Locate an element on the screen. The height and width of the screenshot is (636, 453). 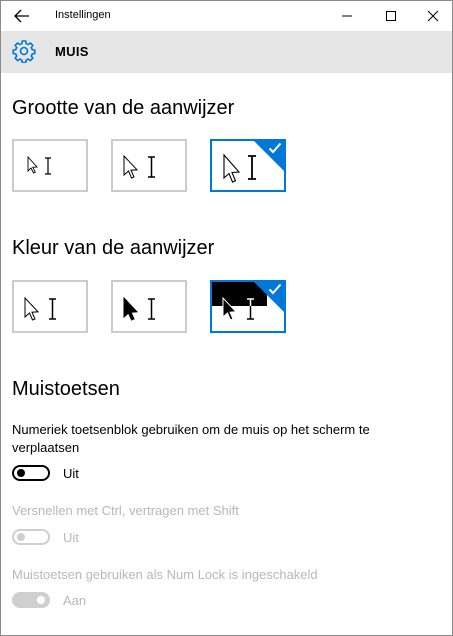
numpad-toggle is located at coordinates (31, 473).